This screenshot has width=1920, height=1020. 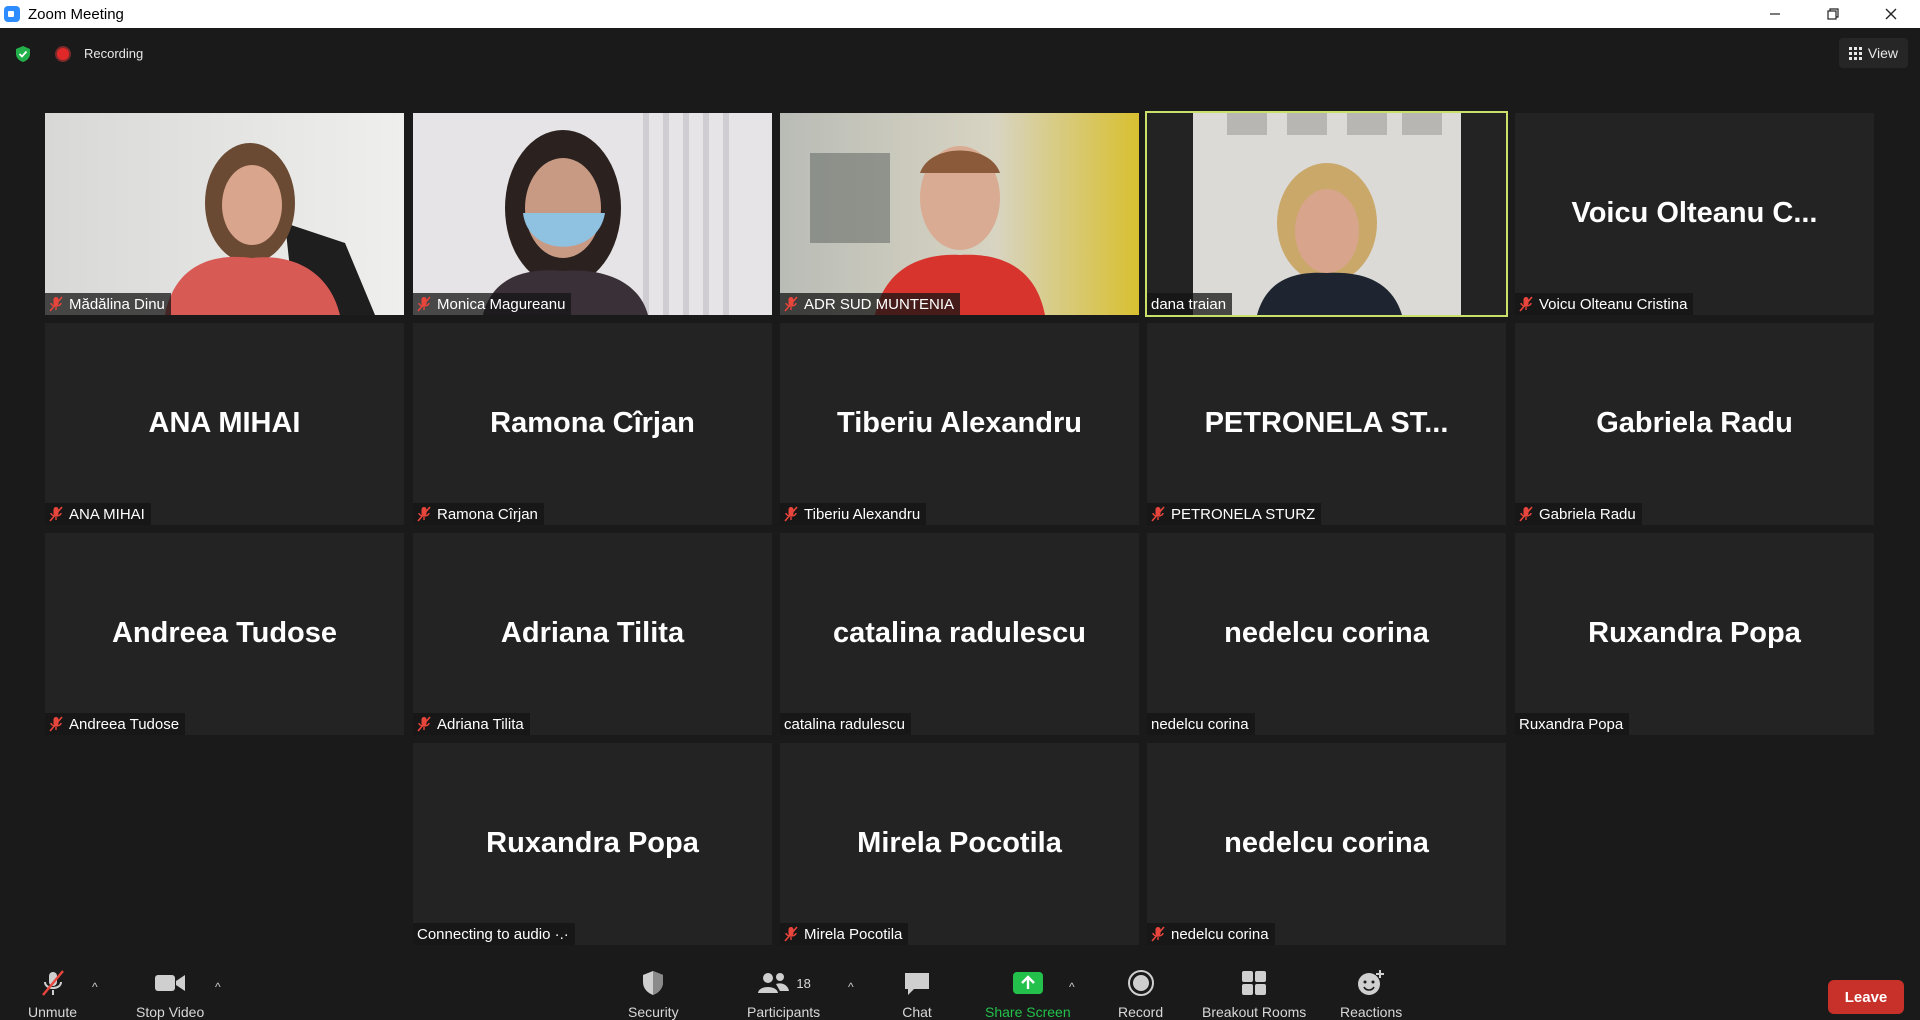 I want to click on video-tile-1: Mădălina Dinu, so click(x=224, y=214).